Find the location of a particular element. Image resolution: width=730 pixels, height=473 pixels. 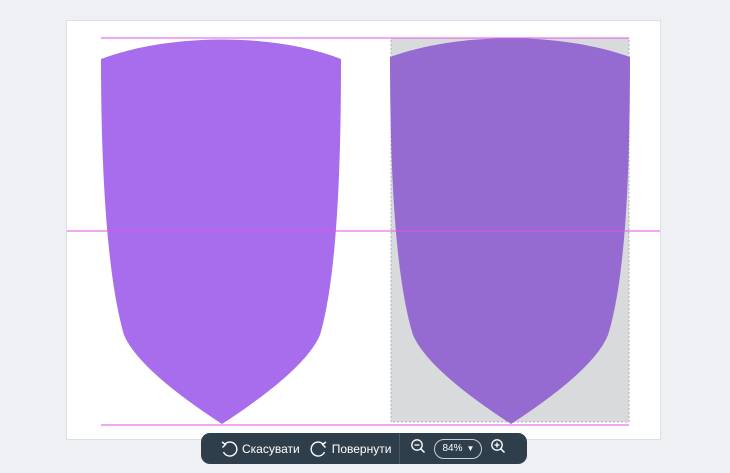

bottom-toolbar: Скасувати Повернути 84% ▼ is located at coordinates (364, 448).